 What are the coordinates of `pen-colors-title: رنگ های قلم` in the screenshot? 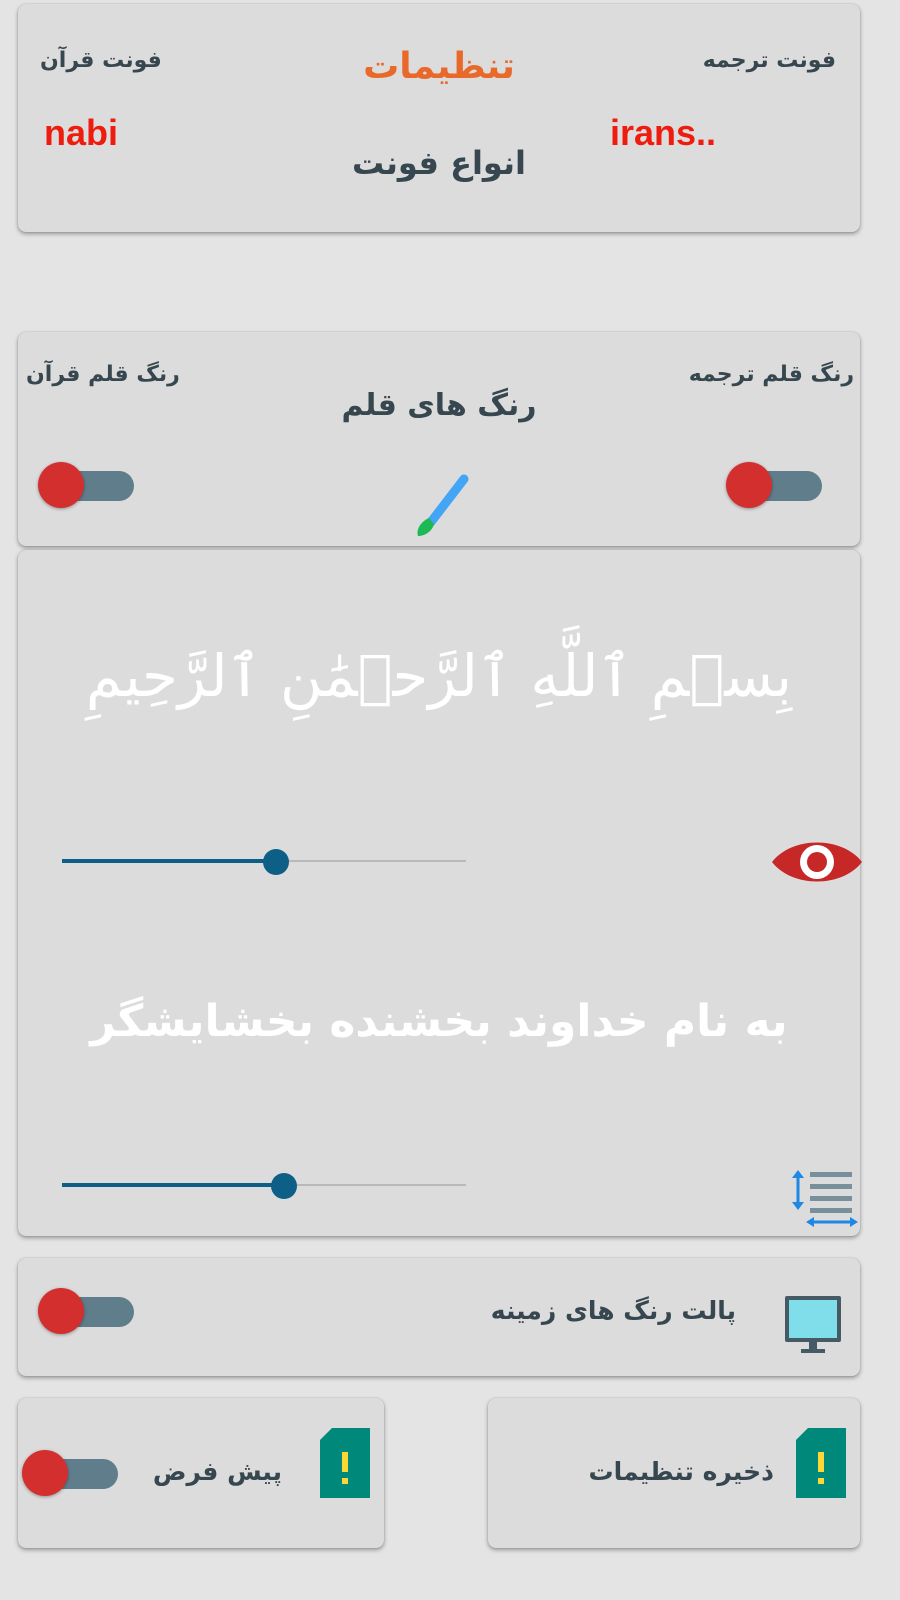 It's located at (439, 405).